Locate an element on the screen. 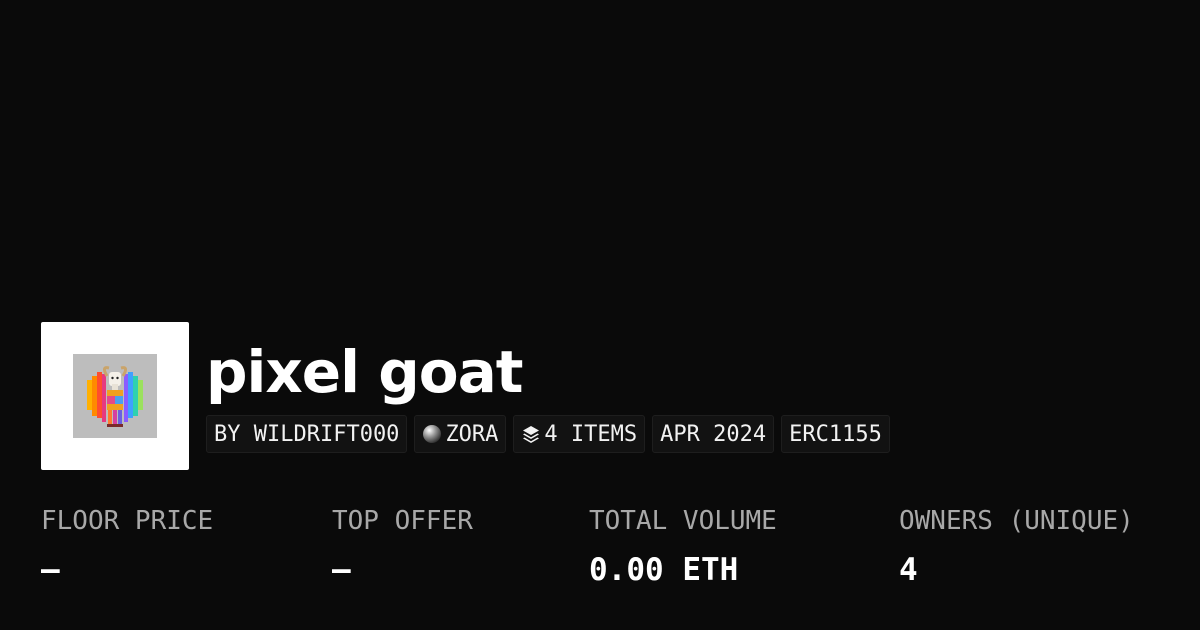 This screenshot has width=1200, height=630. stat-owners: OWNERS (UNIQUE) 4 is located at coordinates (1016, 547).